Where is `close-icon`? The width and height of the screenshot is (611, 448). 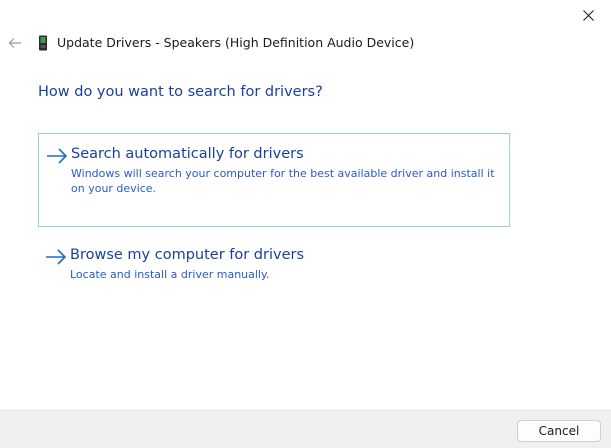
close-icon is located at coordinates (588, 15).